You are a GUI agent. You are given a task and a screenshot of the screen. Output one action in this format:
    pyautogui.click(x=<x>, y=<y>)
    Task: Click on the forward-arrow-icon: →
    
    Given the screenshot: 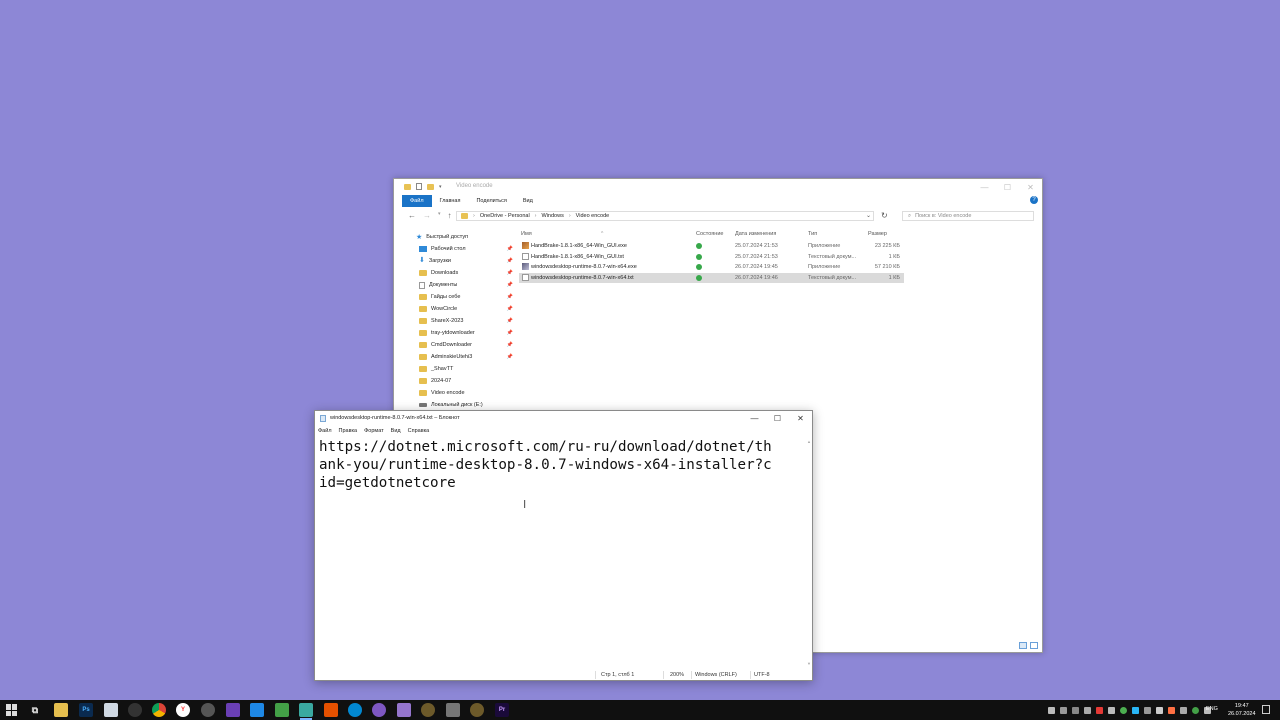 What is the action you would take?
    pyautogui.click(x=427, y=215)
    